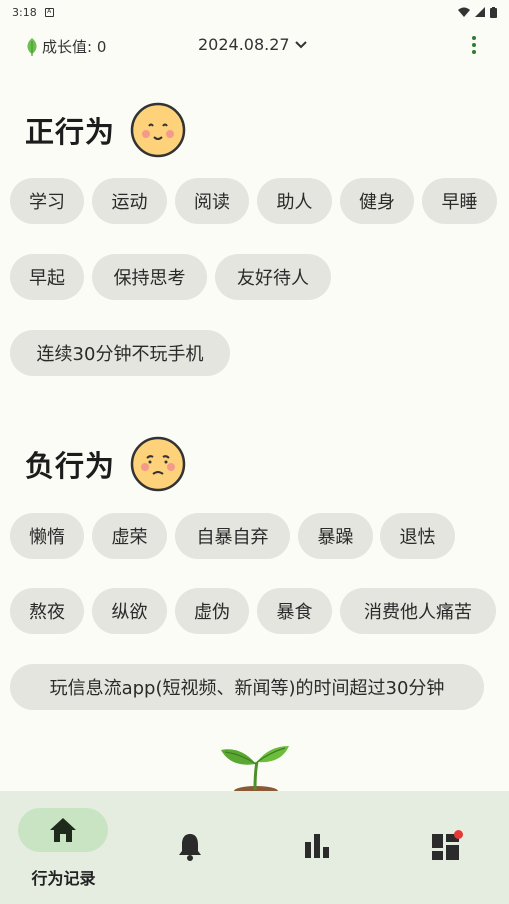 The image size is (509, 904). Describe the element at coordinates (47, 536) in the screenshot. I see `negative-chip: 懒惰` at that location.